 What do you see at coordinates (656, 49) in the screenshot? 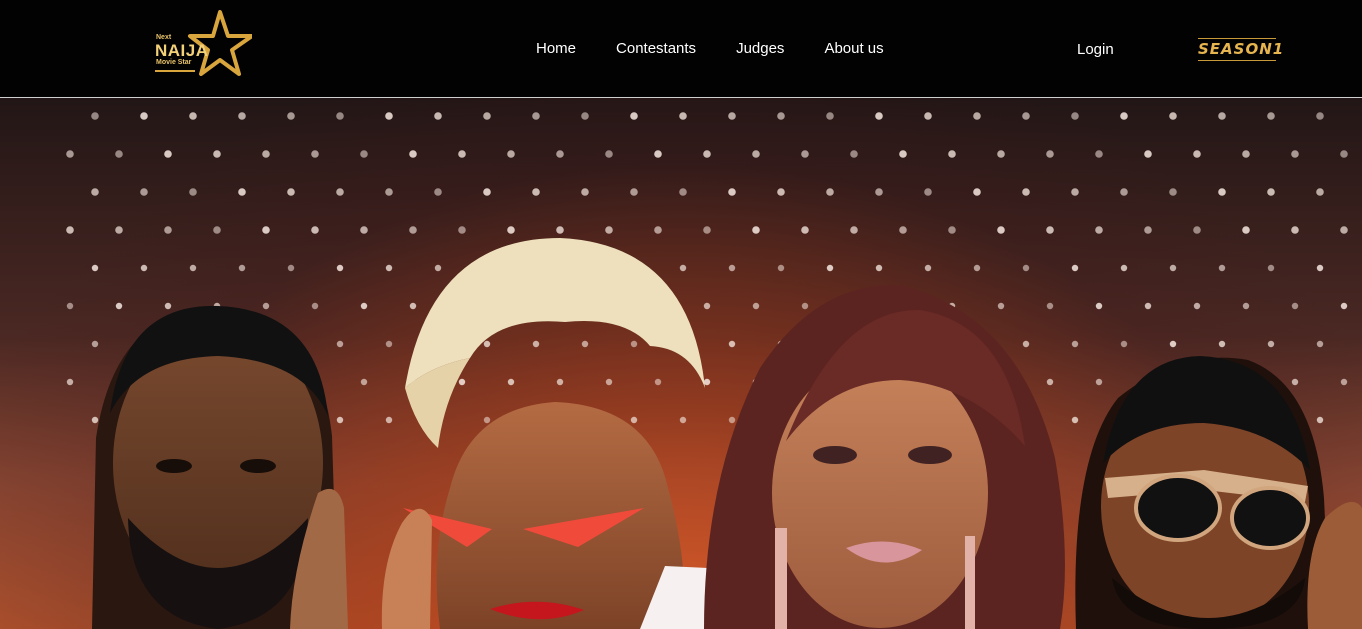
I see `nav-contestants: Contestants` at bounding box center [656, 49].